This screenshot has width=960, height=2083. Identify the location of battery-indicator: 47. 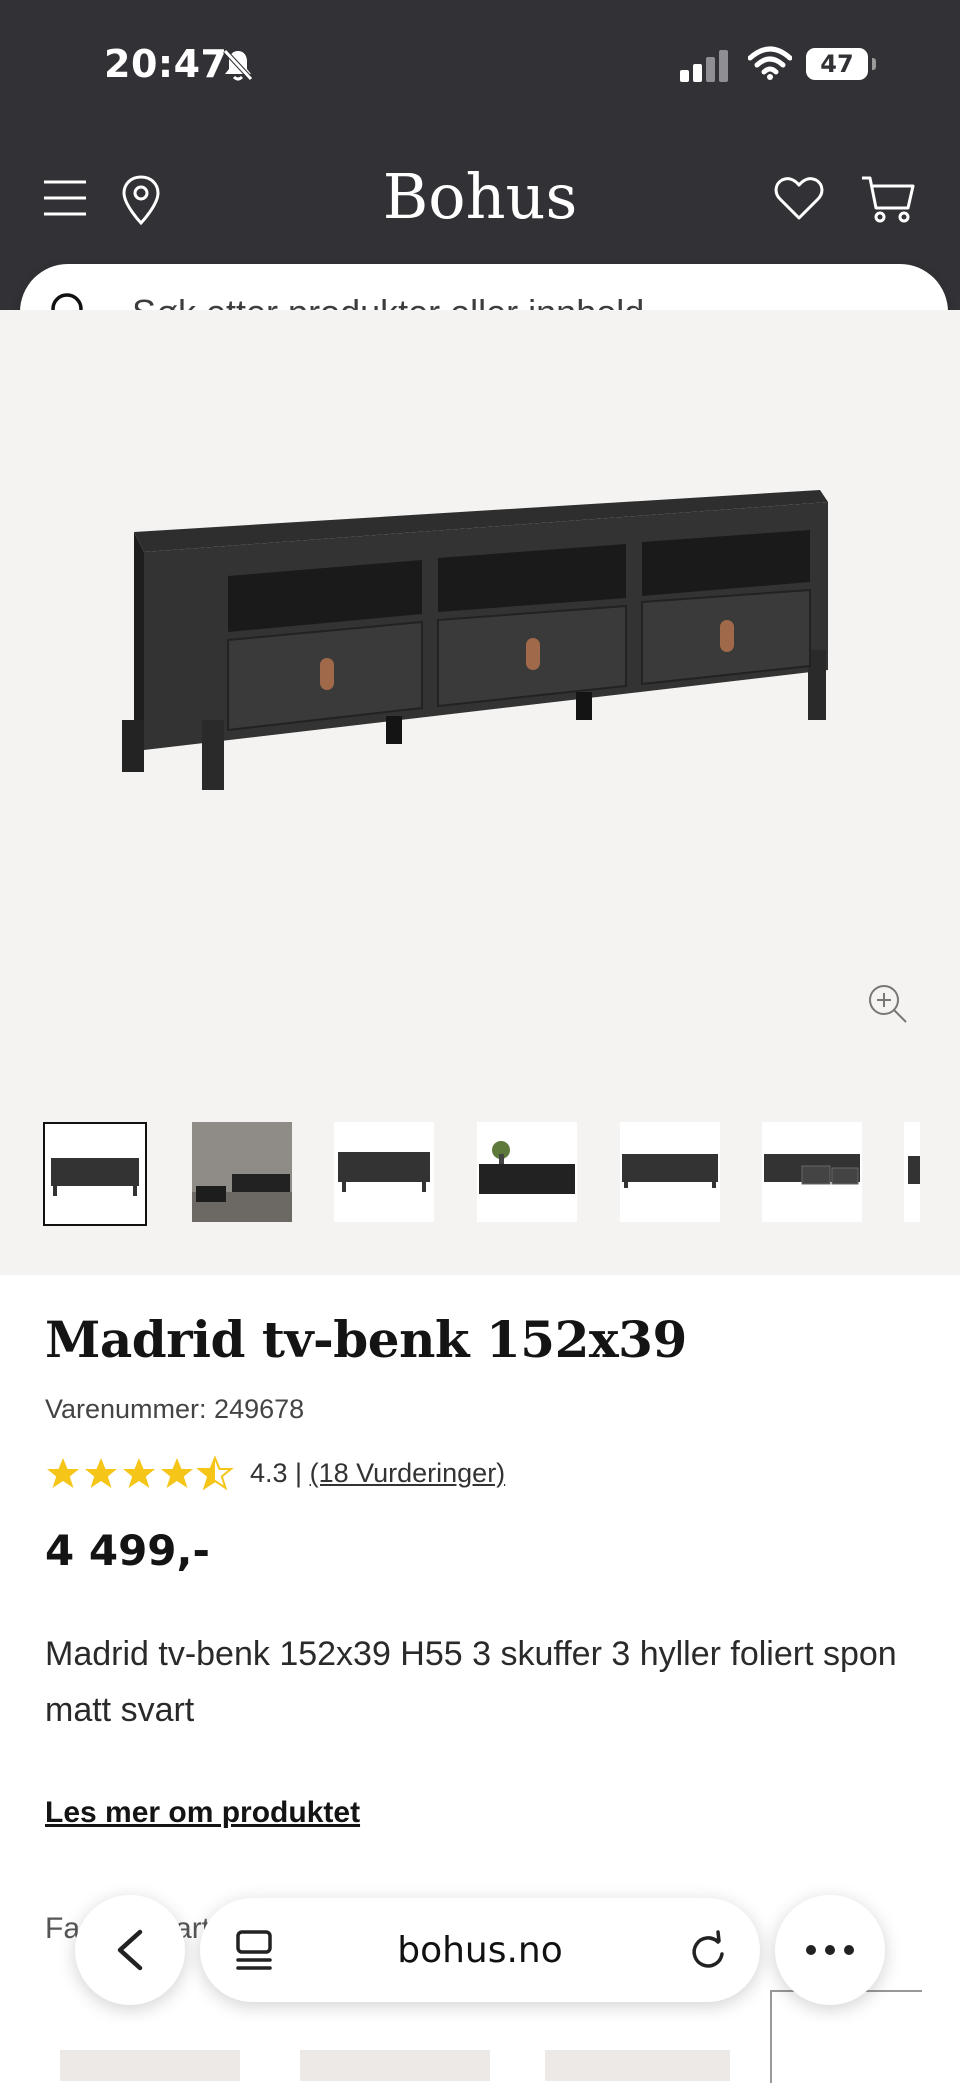
(837, 64).